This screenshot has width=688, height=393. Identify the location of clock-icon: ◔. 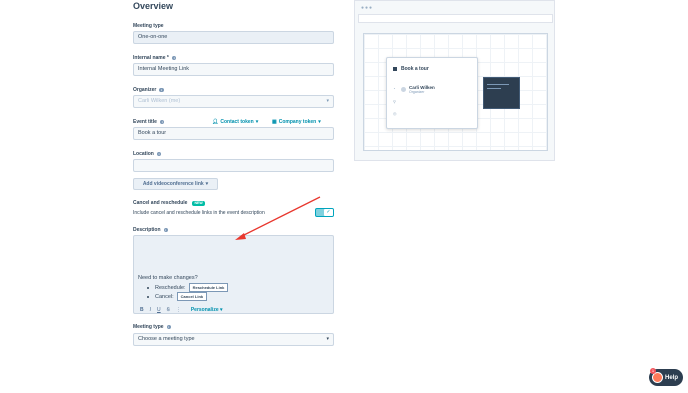
(394, 88).